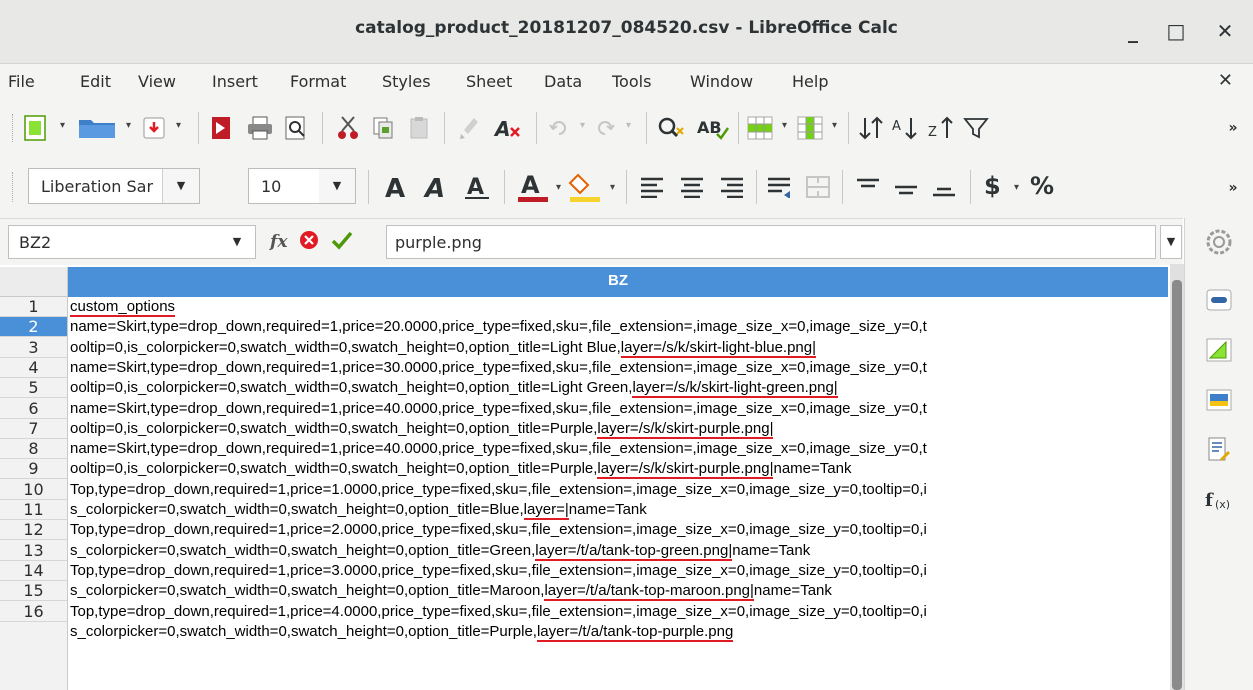 This screenshot has width=1253, height=690. I want to click on navigator-icon, so click(1219, 450).